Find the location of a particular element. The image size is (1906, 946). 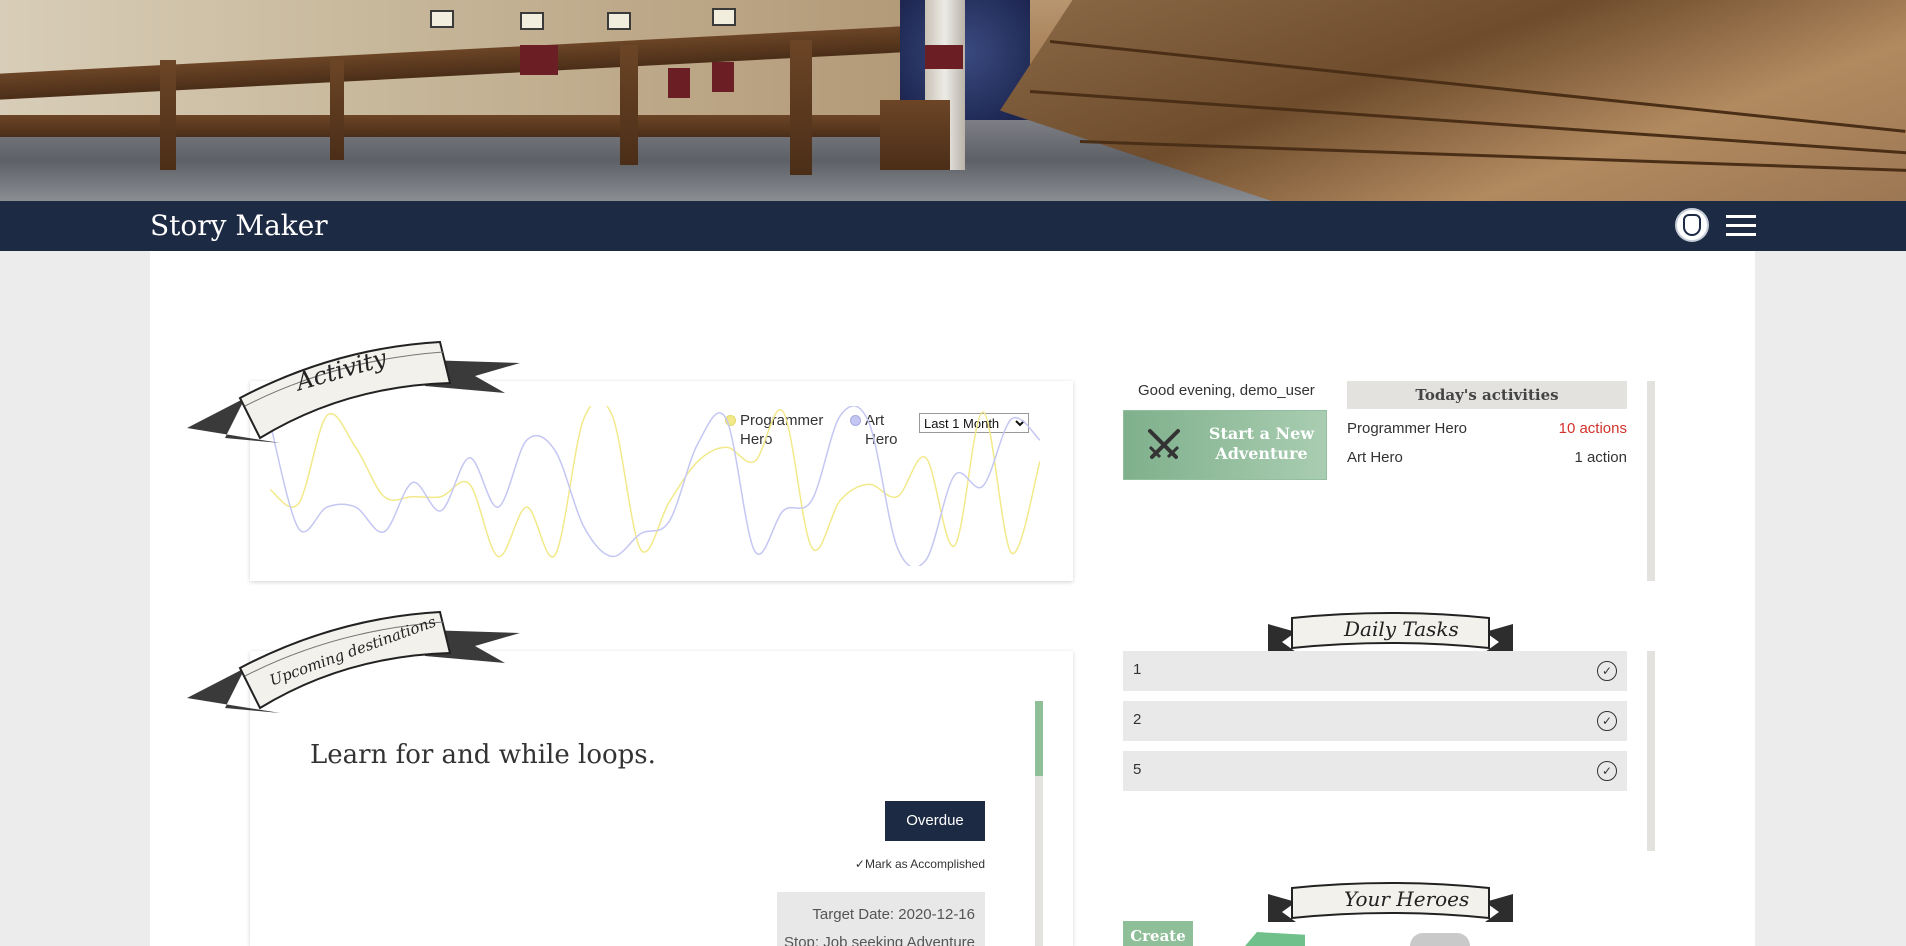

your-heroes-ribbon: Your Heroes is located at coordinates (1390, 907).